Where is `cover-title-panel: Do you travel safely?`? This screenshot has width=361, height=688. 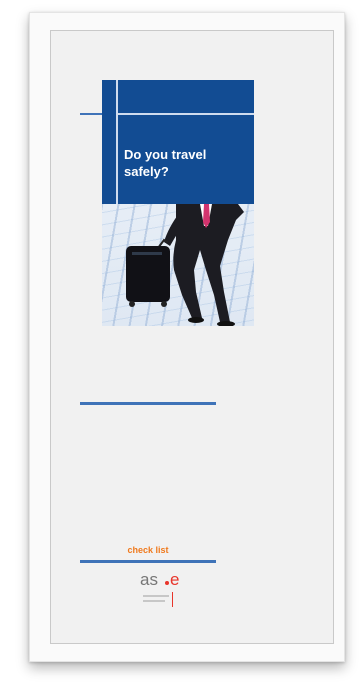
cover-title-panel: Do you travel safely? is located at coordinates (178, 142).